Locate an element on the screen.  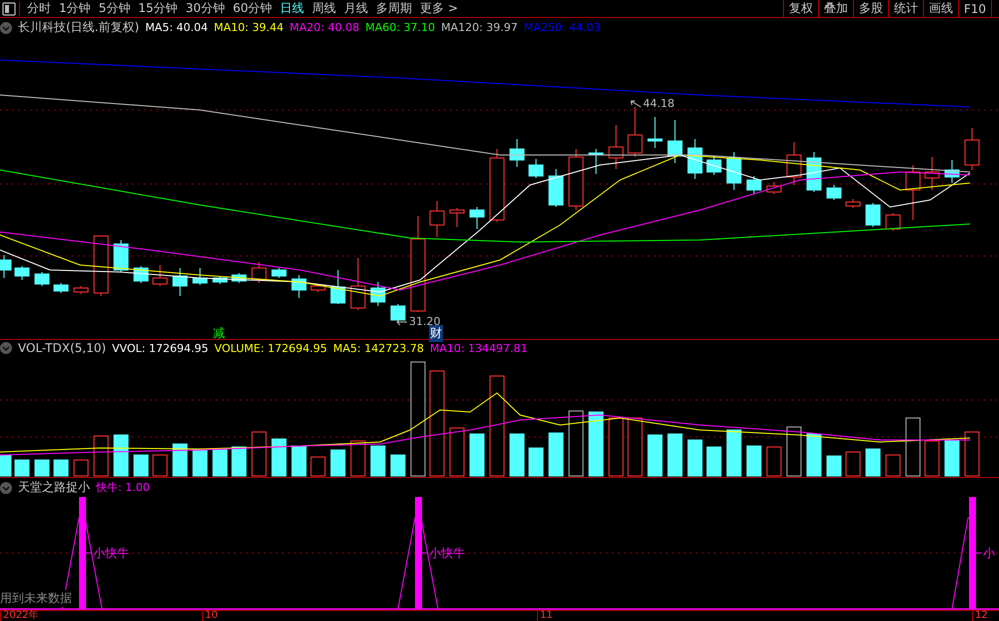
price-label: 44.18 is located at coordinates (658, 103).